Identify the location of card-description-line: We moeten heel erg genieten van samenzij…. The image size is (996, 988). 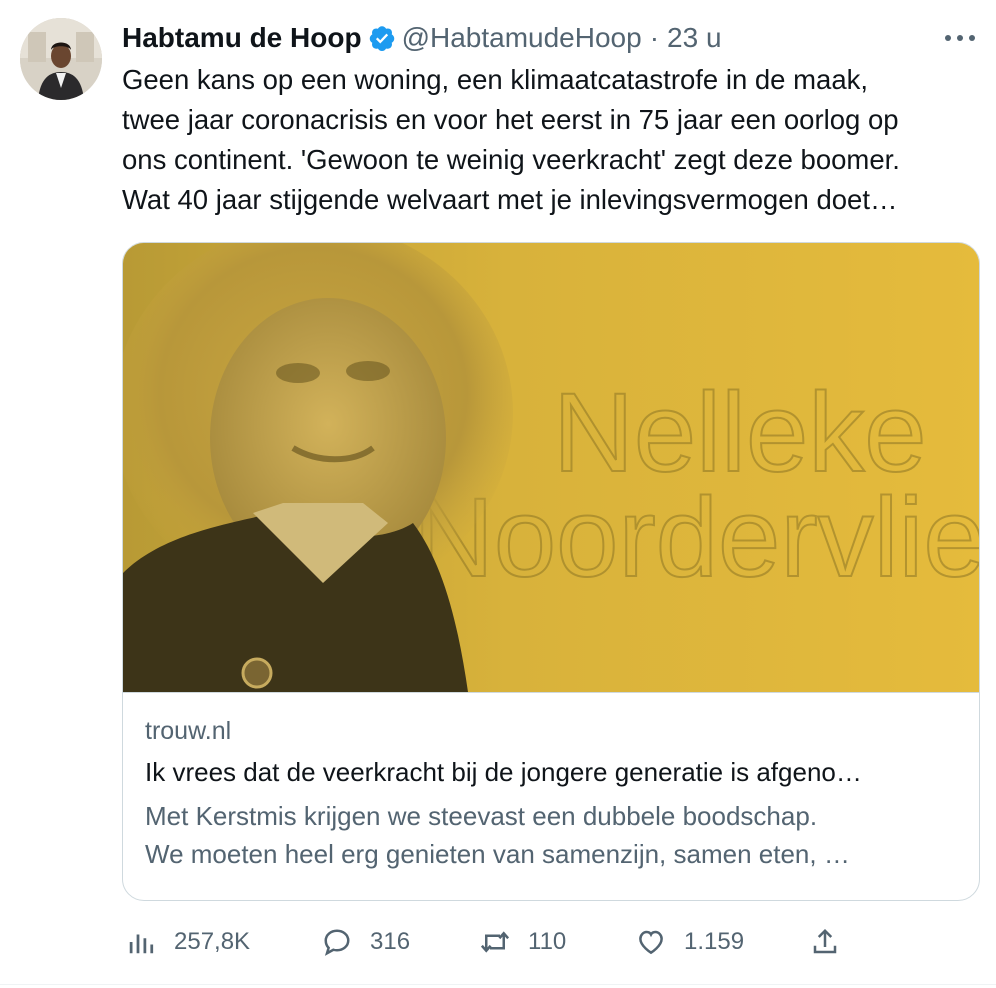
(497, 854).